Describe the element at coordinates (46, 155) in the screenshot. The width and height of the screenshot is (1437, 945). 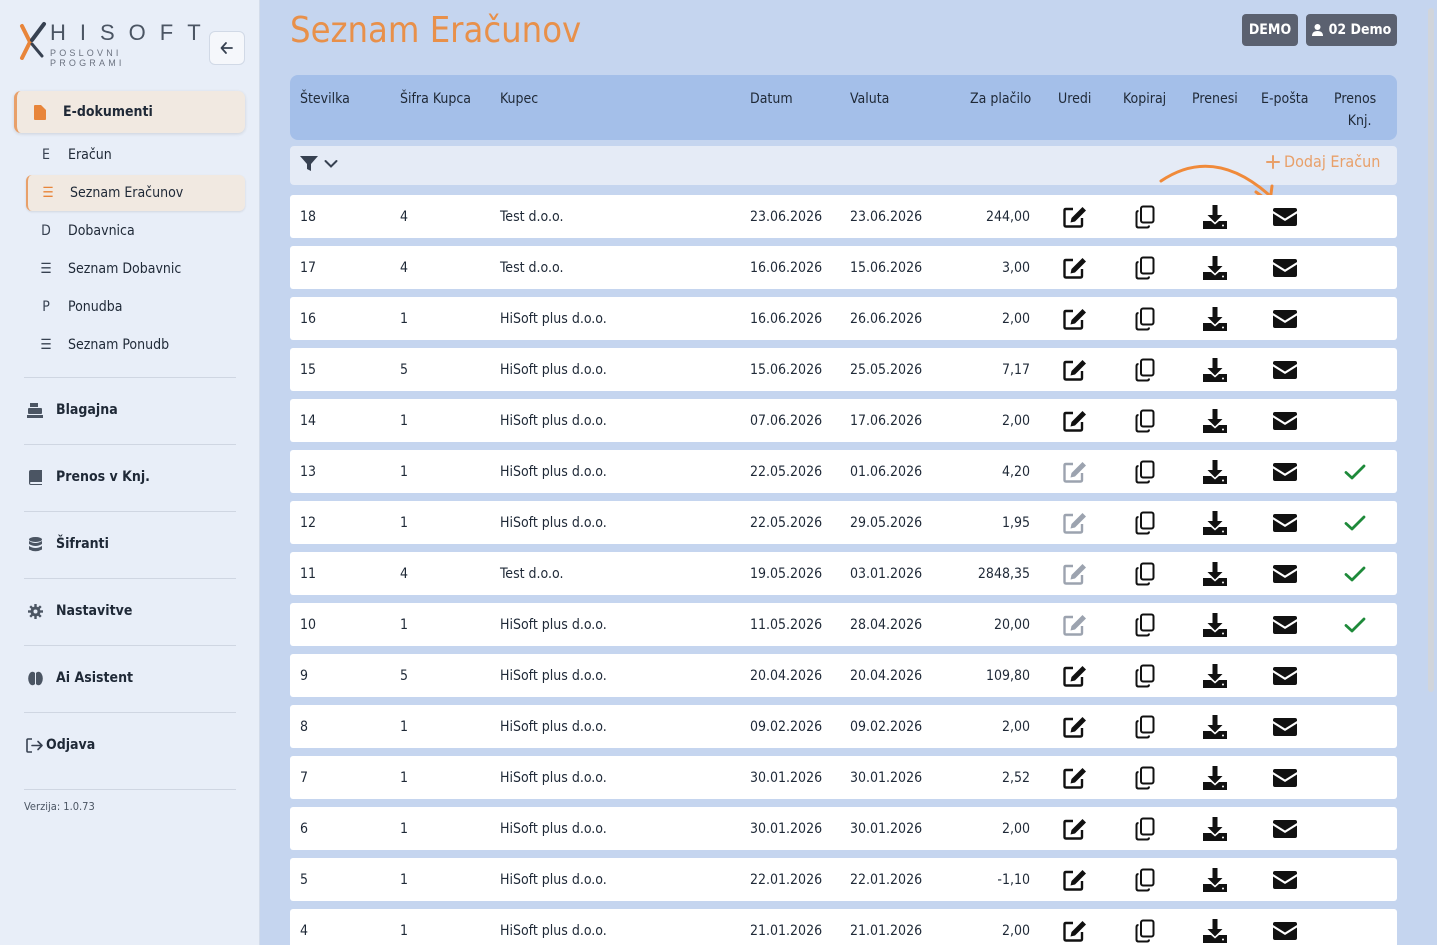
I see `letter-e-icon: E` at that location.